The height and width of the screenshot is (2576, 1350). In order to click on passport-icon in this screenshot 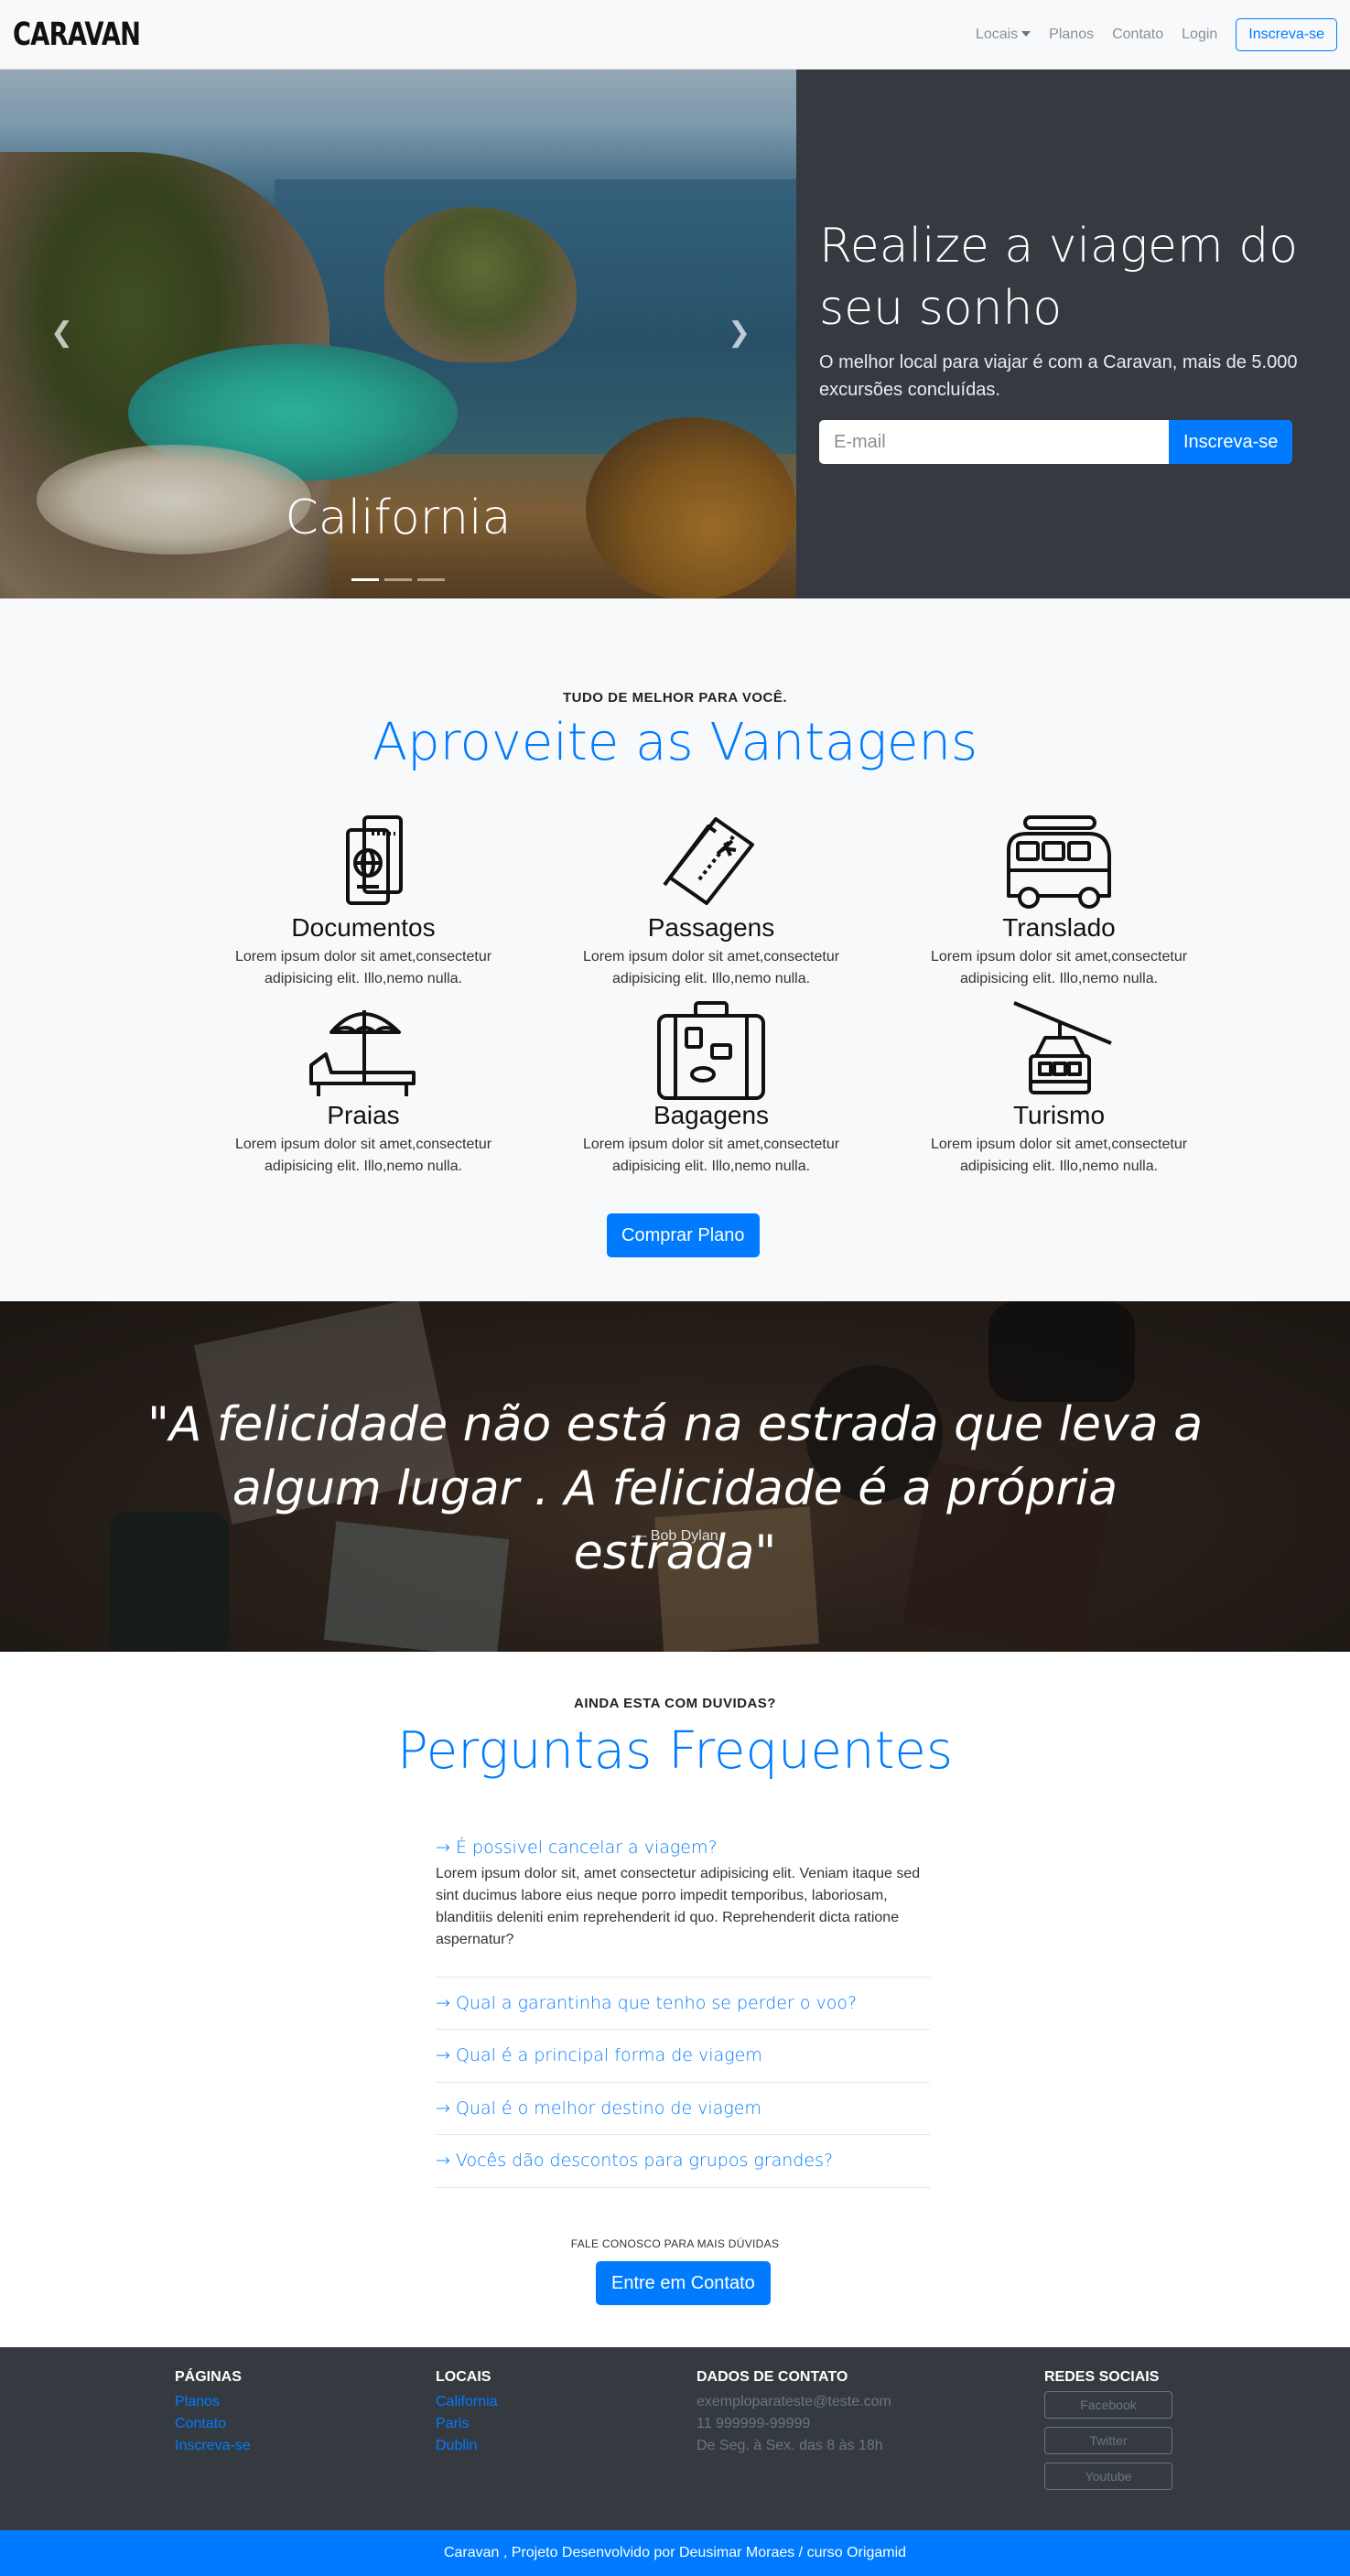, I will do `click(374, 860)`.